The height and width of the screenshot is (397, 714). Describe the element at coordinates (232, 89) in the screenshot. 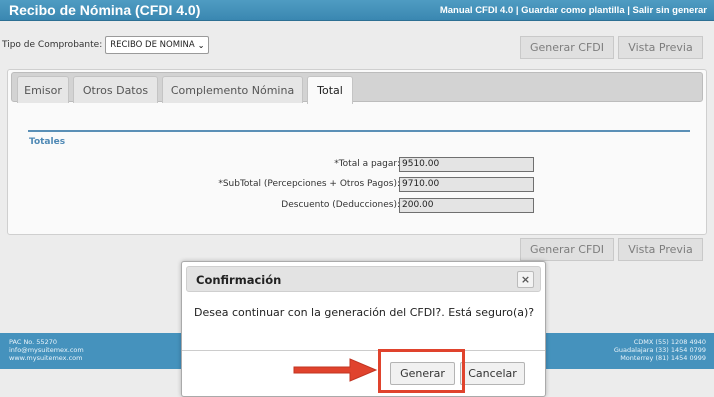

I see `tab-complemento-nomina: Complemento Nómina` at that location.